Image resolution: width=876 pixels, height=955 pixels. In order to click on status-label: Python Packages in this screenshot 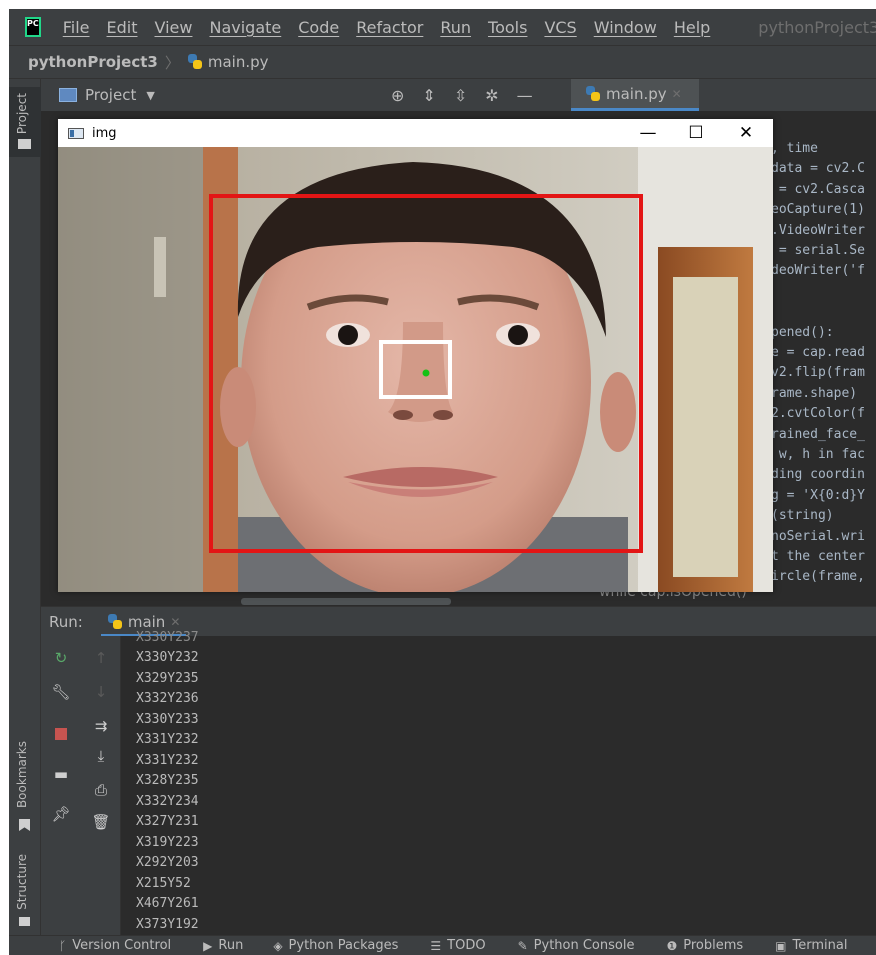, I will do `click(343, 945)`.